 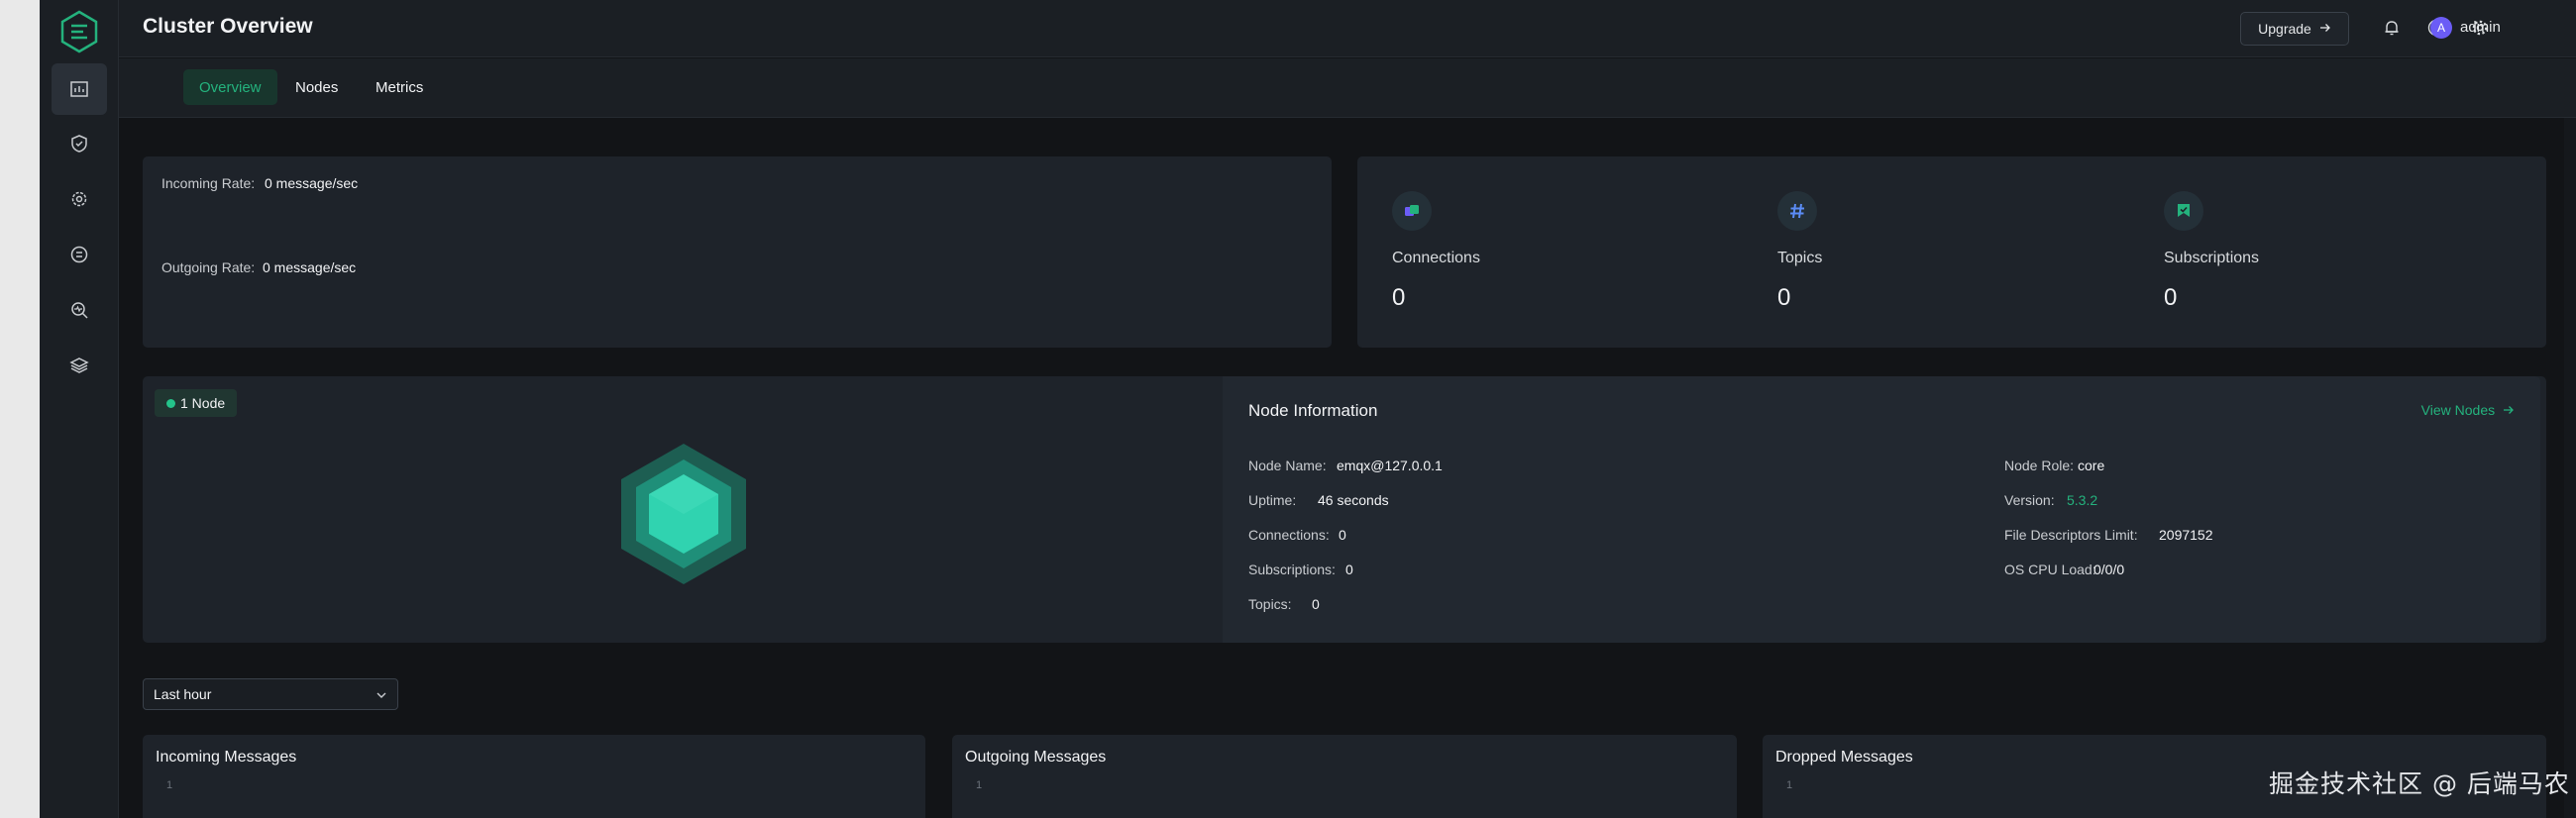 I want to click on page-title: Cluster Overview, so click(x=228, y=26).